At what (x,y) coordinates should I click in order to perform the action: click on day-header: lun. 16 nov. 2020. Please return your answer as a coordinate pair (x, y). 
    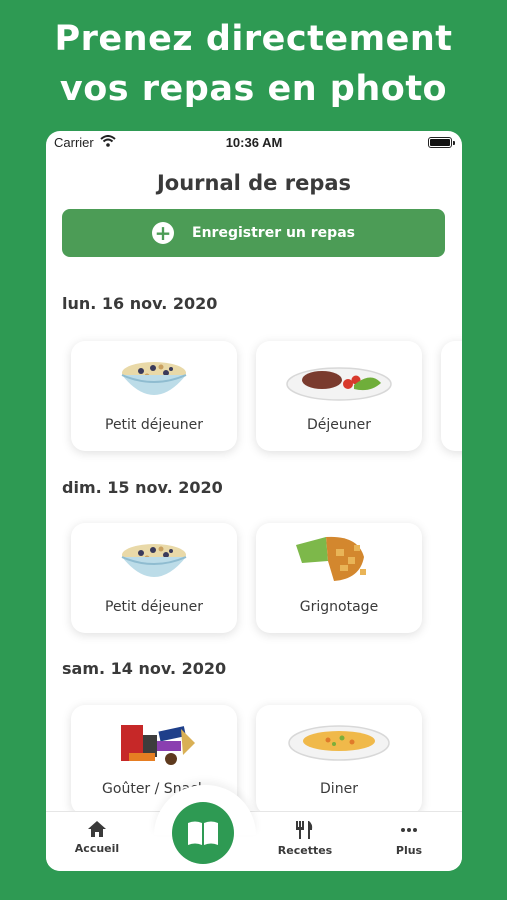
    Looking at the image, I should click on (140, 303).